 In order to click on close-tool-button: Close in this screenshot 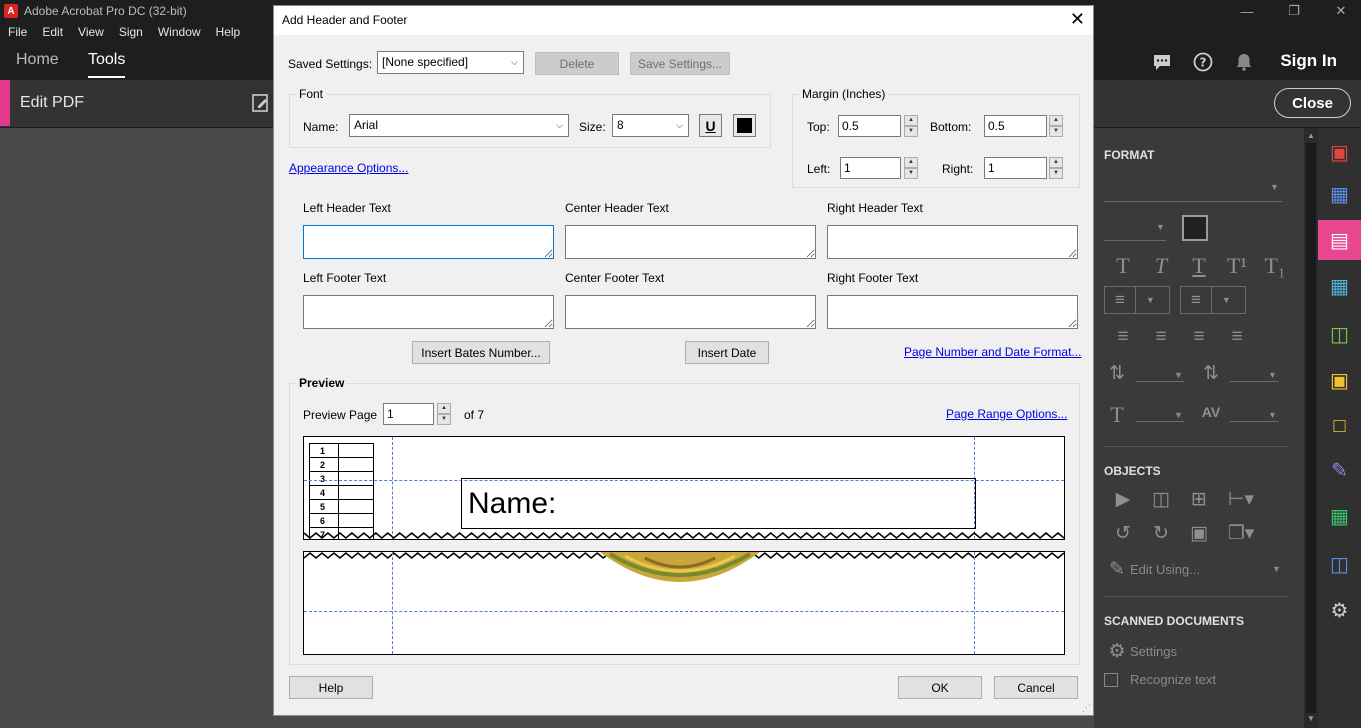, I will do `click(1312, 103)`.